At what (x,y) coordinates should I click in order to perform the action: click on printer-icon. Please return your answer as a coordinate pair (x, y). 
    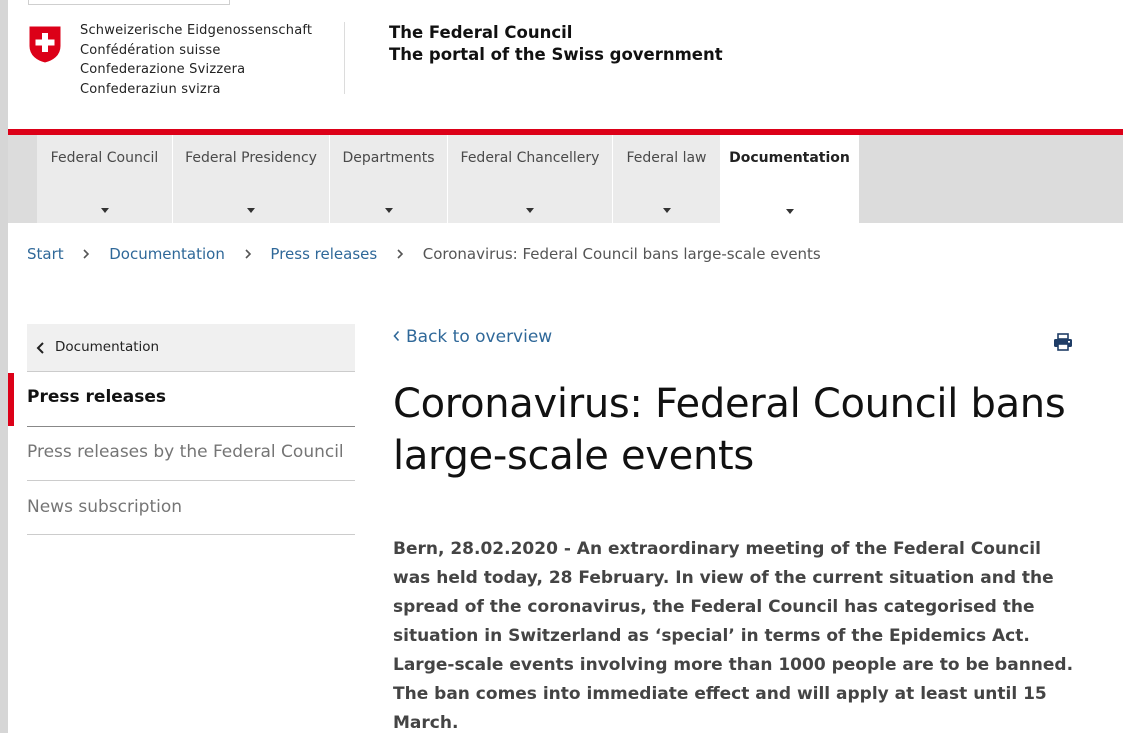
    Looking at the image, I should click on (1063, 342).